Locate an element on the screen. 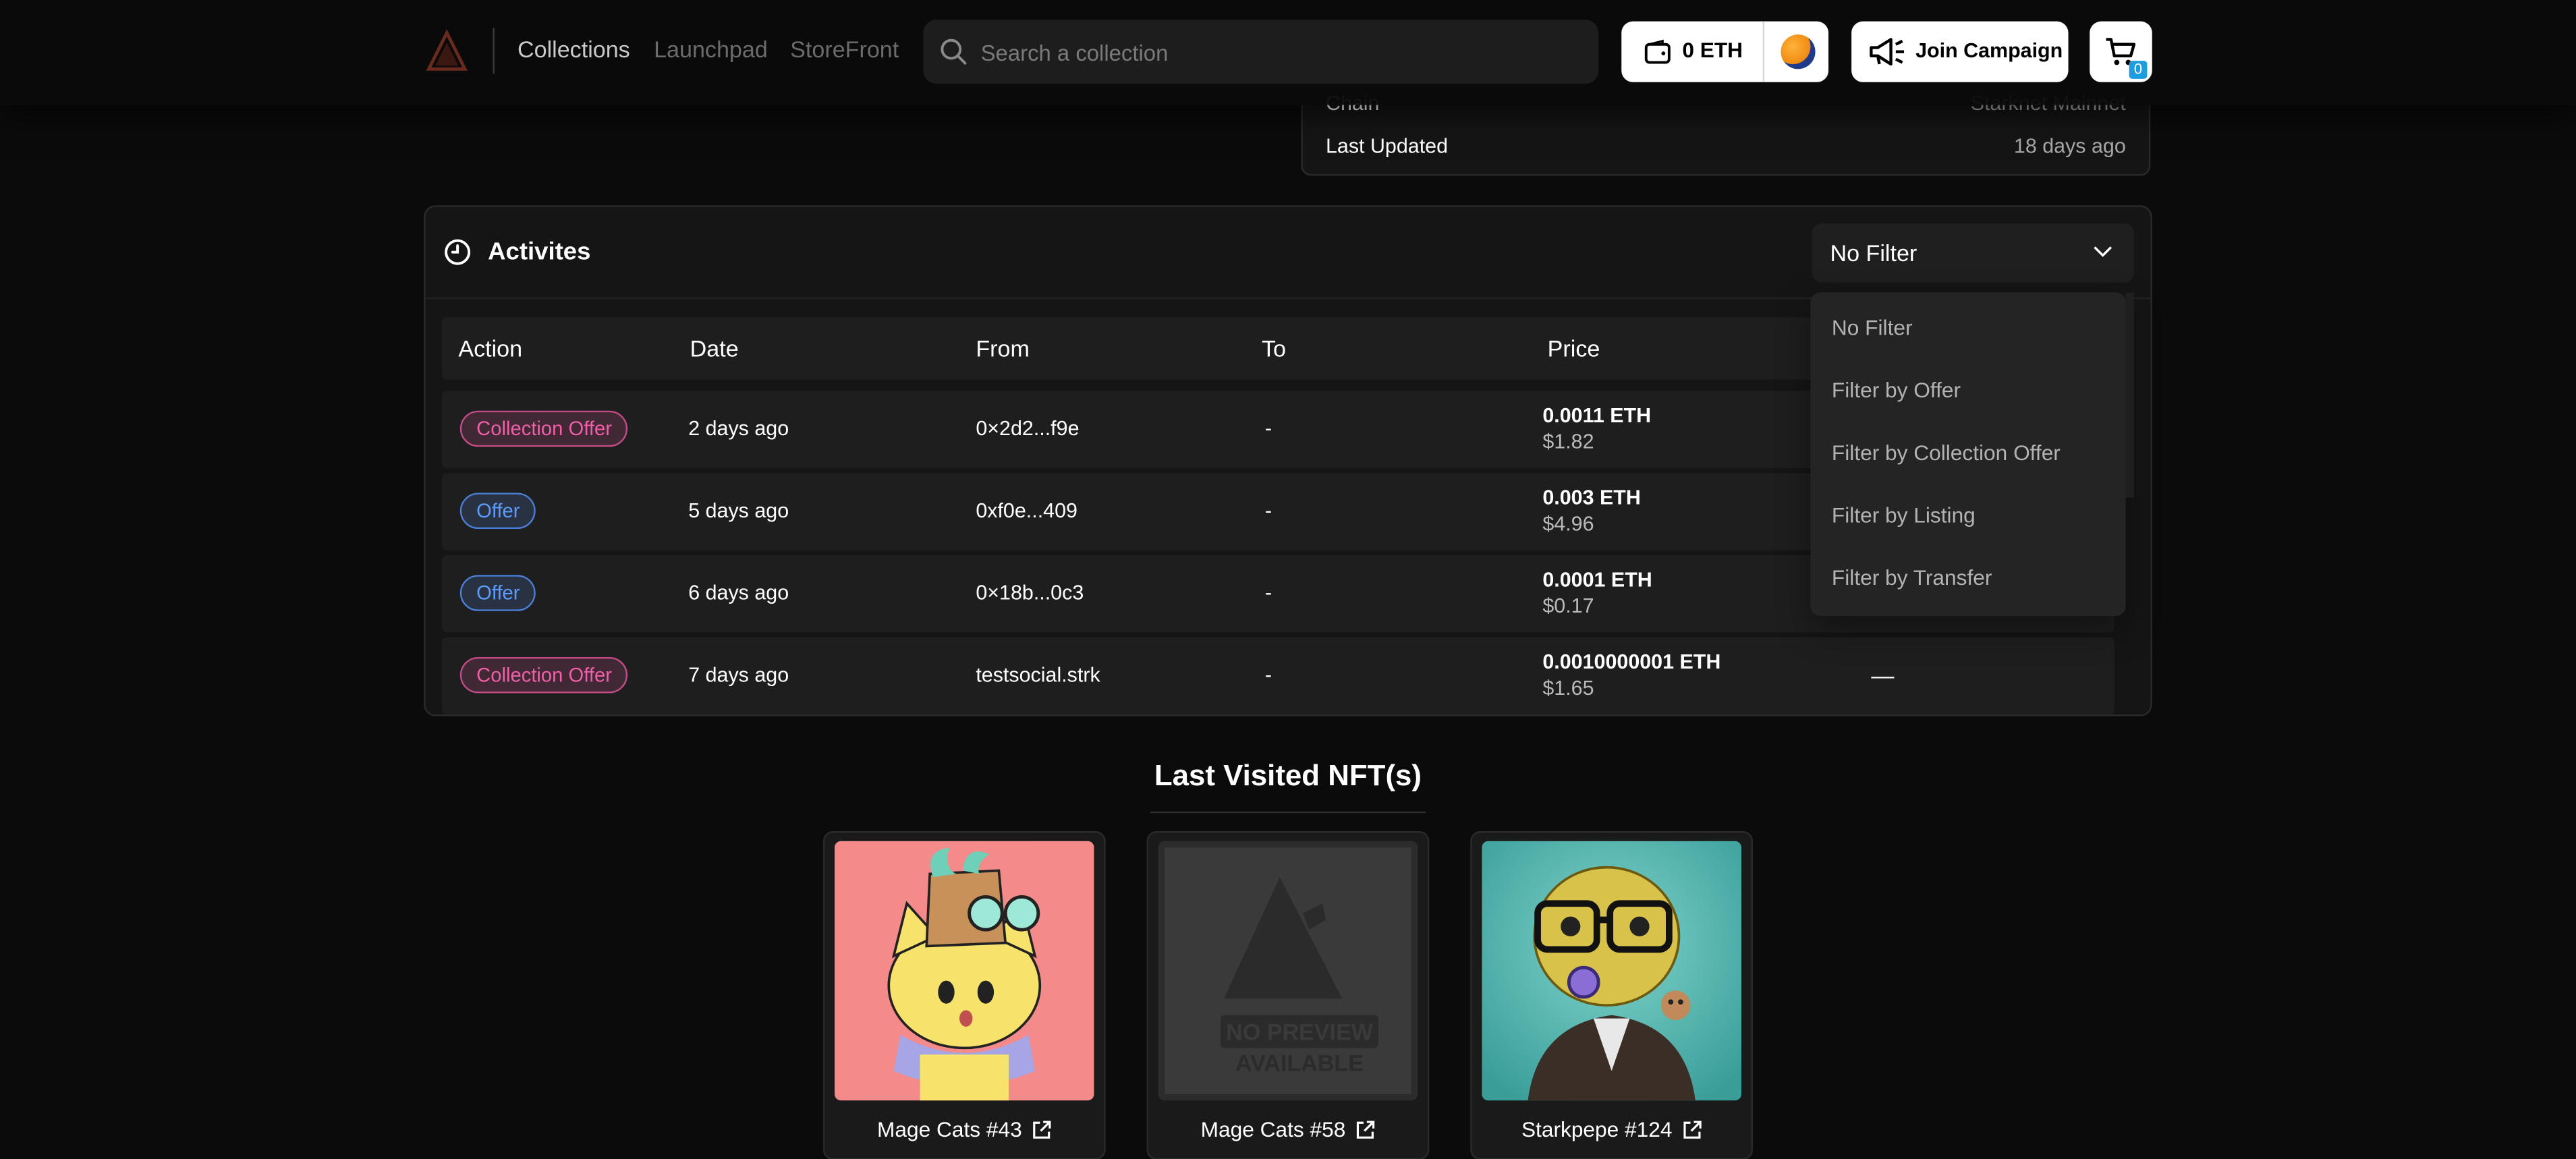 The height and width of the screenshot is (1159, 2576). search-icon is located at coordinates (954, 51).